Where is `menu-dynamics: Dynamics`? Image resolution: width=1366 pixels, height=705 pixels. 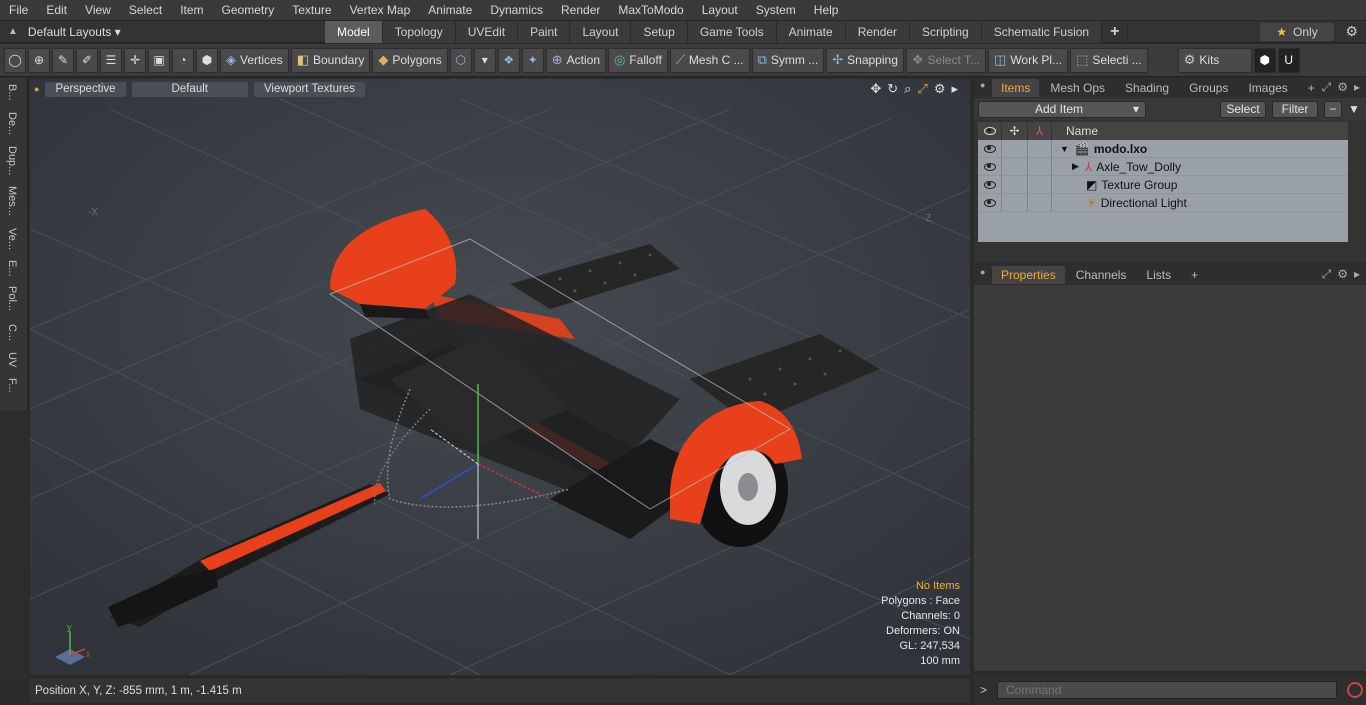
menu-dynamics: Dynamics is located at coordinates (516, 10).